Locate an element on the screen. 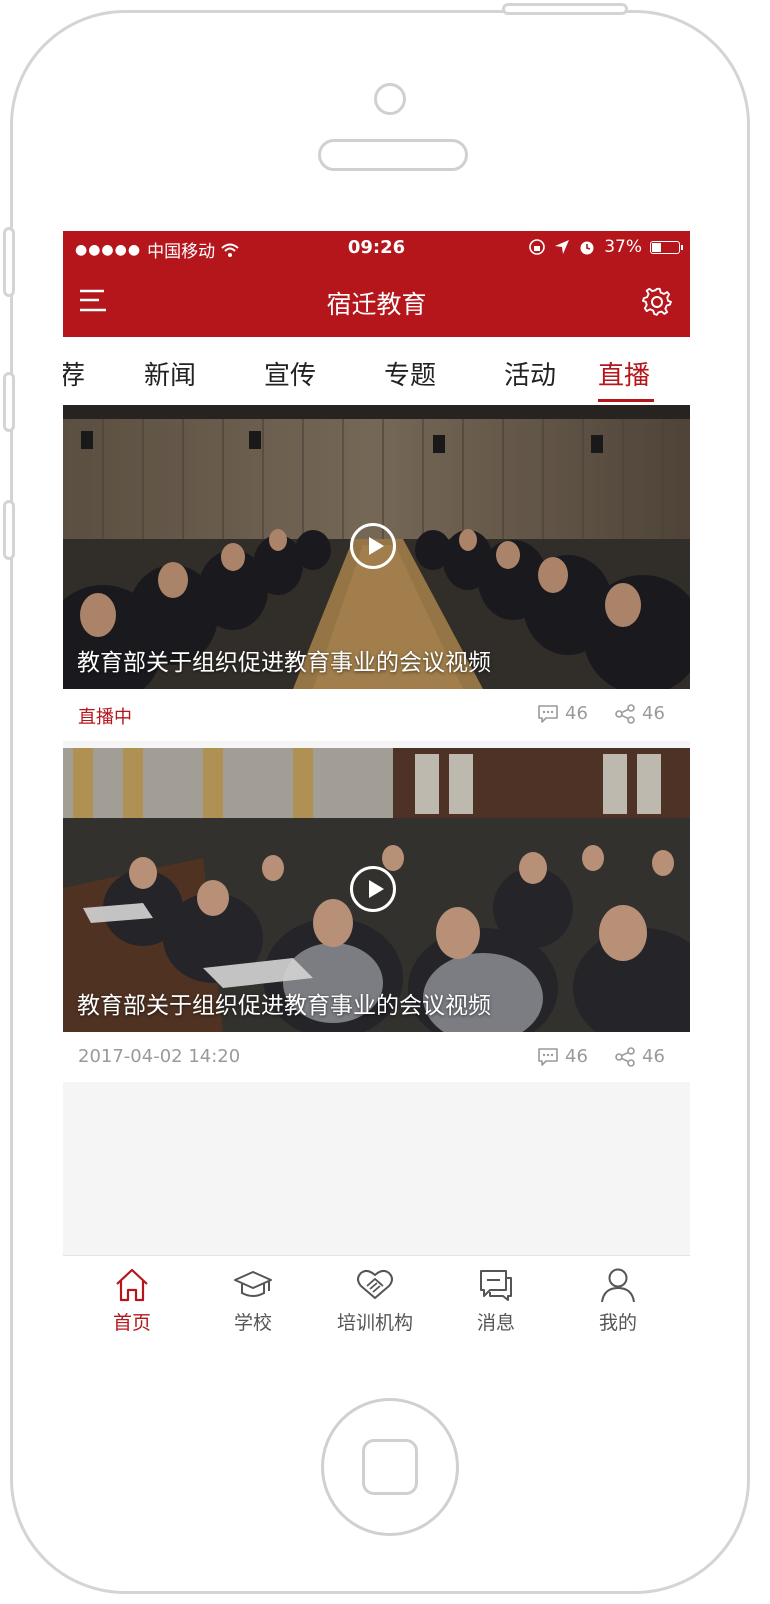  user-icon is located at coordinates (618, 1285).